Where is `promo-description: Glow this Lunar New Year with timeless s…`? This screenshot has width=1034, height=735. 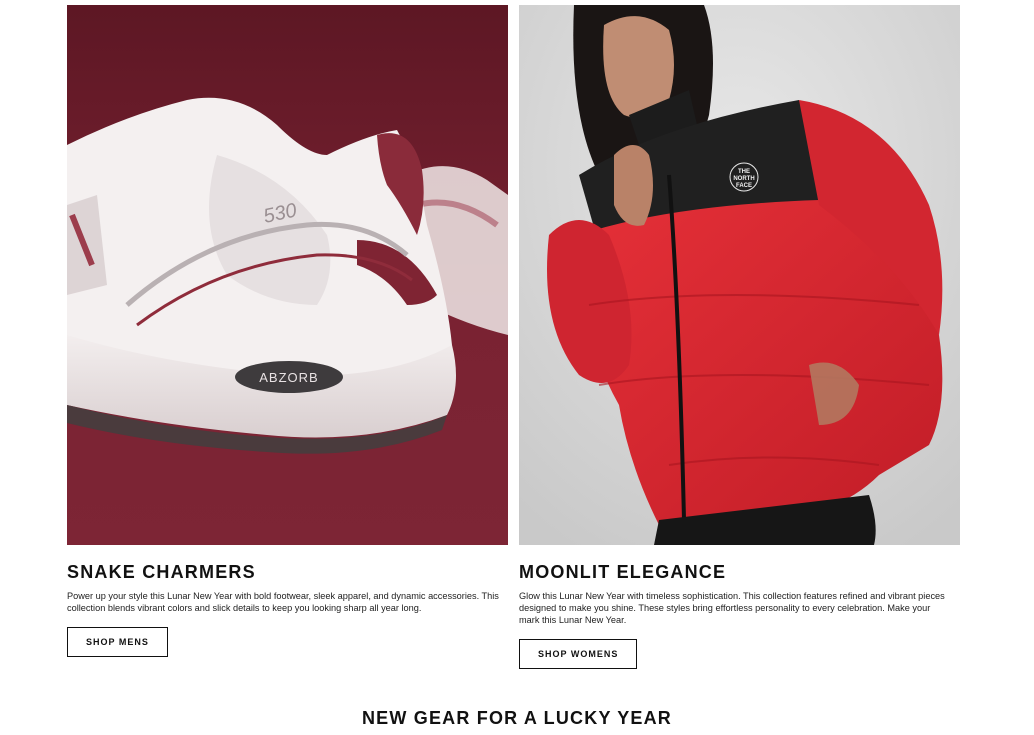
promo-description: Glow this Lunar New Year with timeless s… is located at coordinates (732, 608).